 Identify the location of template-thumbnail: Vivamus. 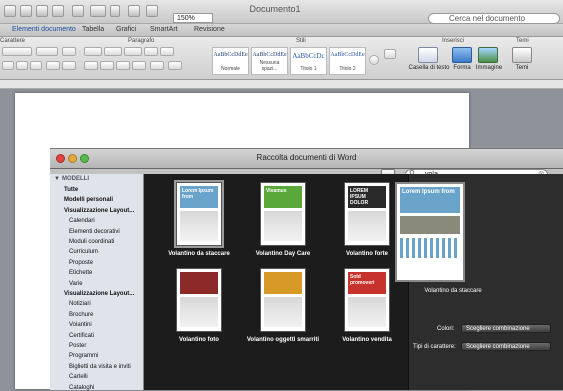
(283, 214).